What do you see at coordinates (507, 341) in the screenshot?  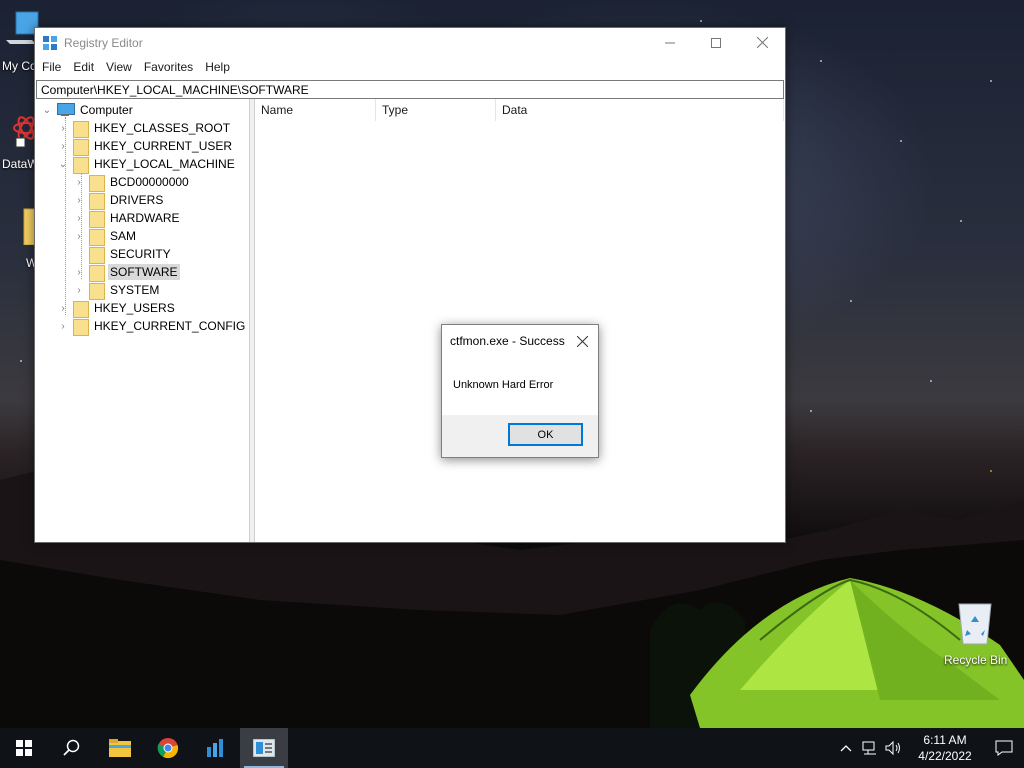 I see `dialog-title: ctfmon.exe - Success` at bounding box center [507, 341].